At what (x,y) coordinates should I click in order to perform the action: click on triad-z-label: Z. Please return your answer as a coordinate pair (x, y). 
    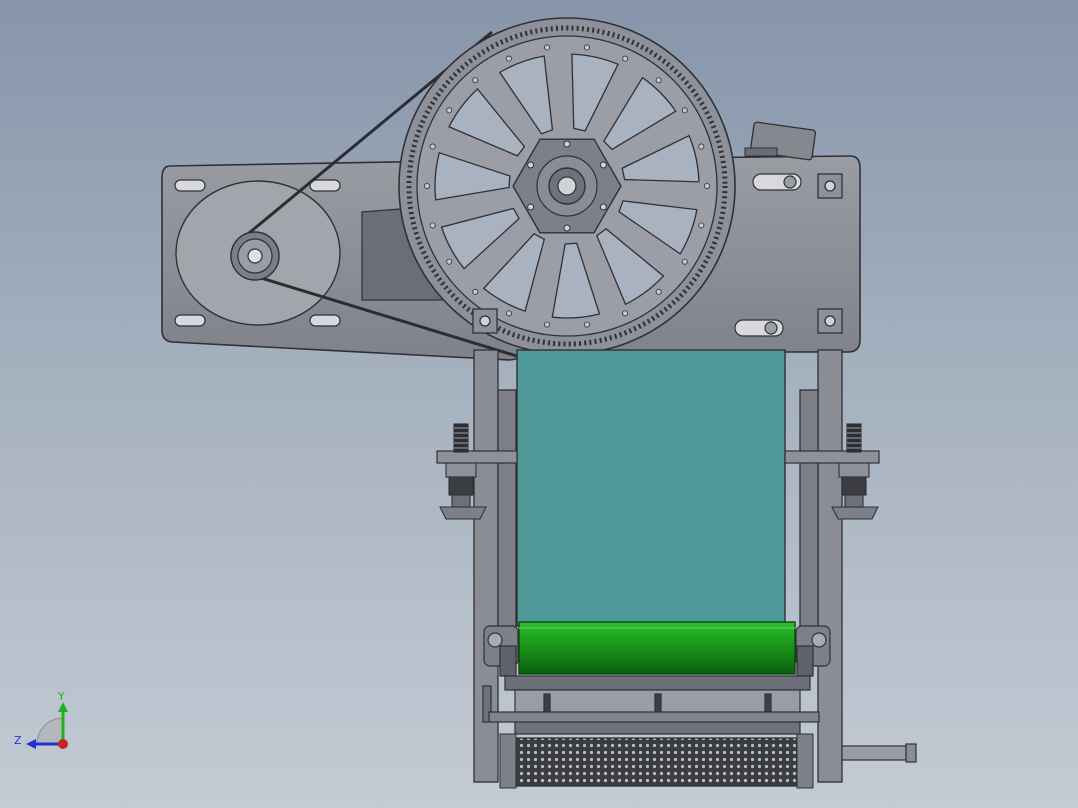
    Looking at the image, I should click on (18, 740).